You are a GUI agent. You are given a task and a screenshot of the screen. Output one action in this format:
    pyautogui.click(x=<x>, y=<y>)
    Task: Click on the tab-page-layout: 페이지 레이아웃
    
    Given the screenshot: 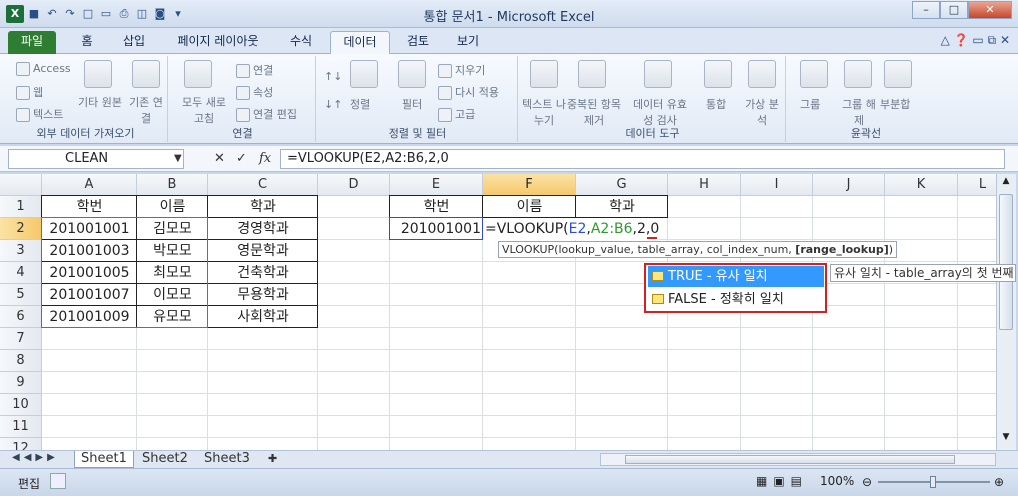 What is the action you would take?
    pyautogui.click(x=218, y=42)
    